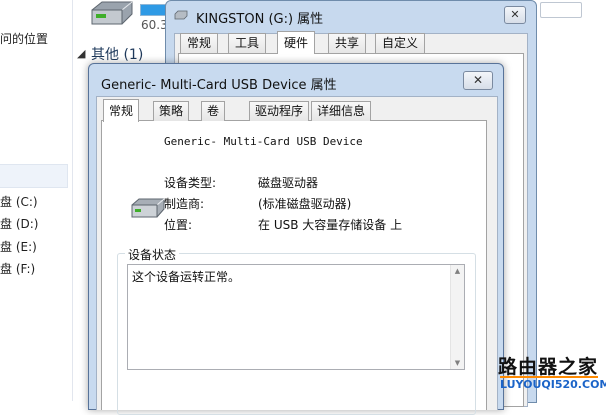 The width and height of the screenshot is (606, 415). Describe the element at coordinates (117, 54) in the screenshot. I see `group-header-other: 其他 (1)` at that location.